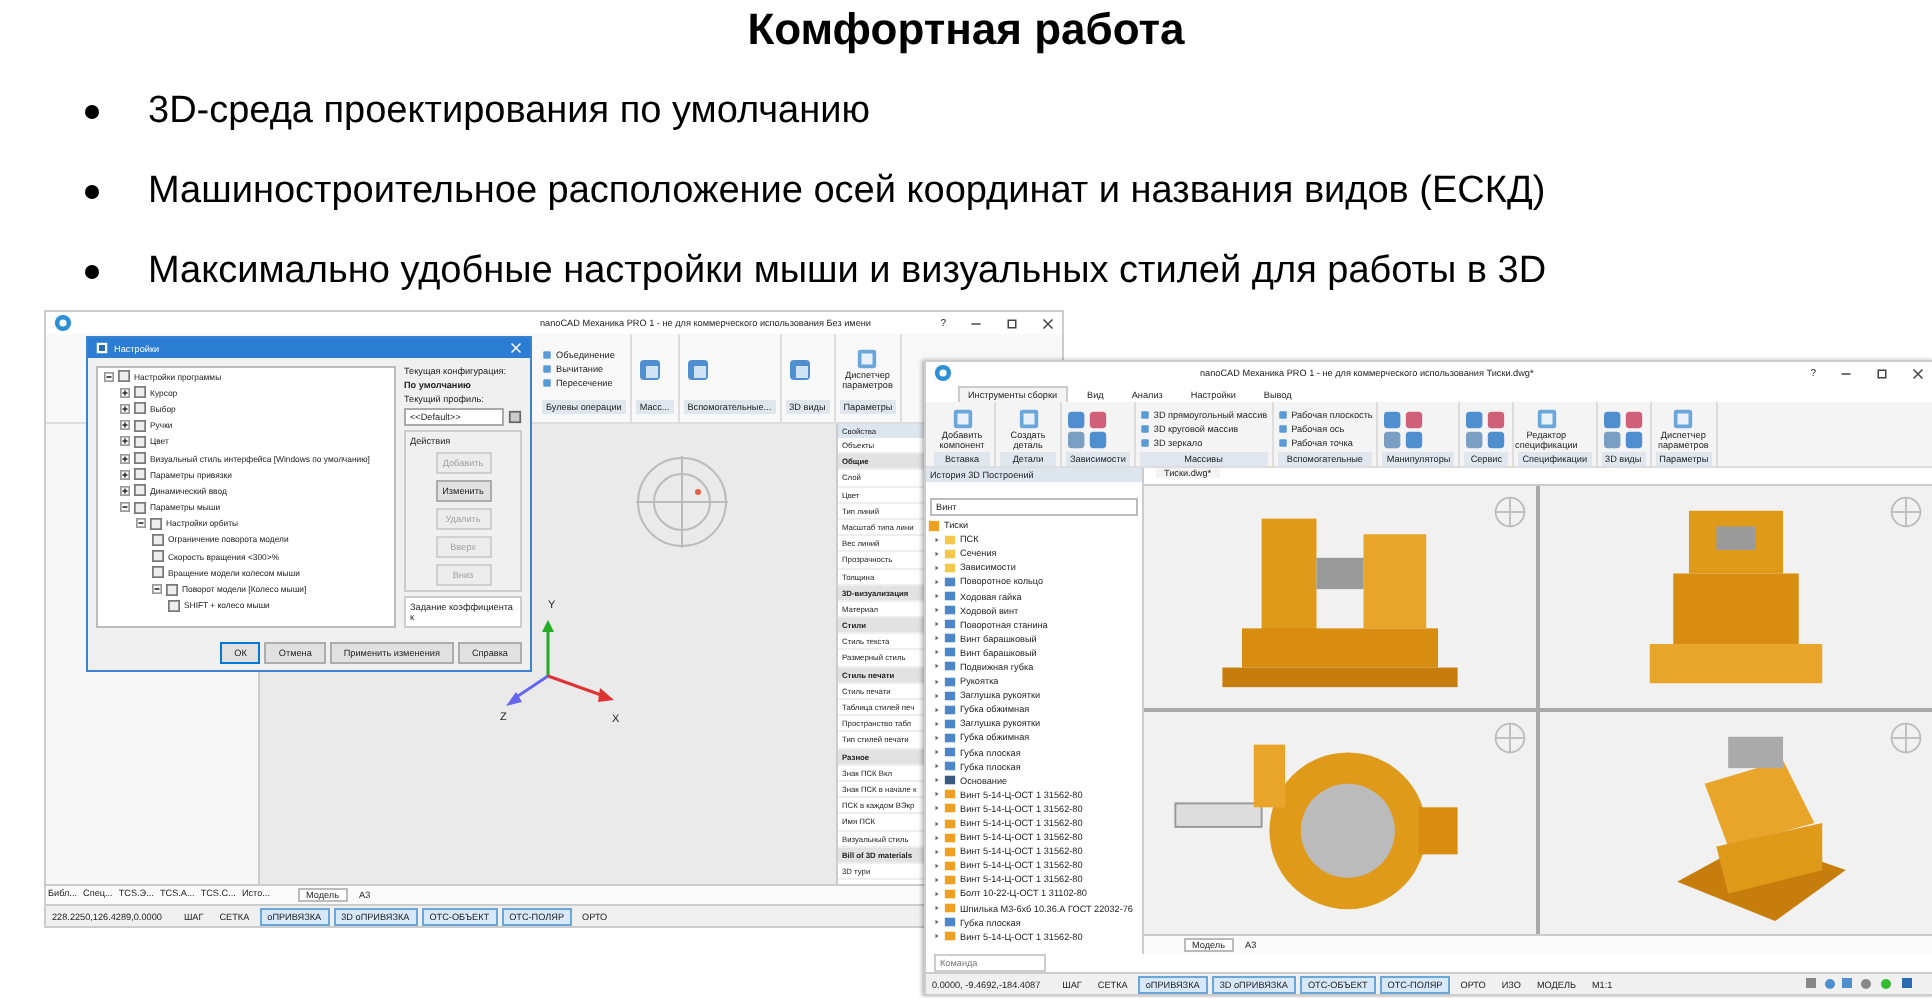 Image resolution: width=1932 pixels, height=998 pixels. Describe the element at coordinates (966, 29) in the screenshot. I see `slide-title: Комфортная работа` at that location.